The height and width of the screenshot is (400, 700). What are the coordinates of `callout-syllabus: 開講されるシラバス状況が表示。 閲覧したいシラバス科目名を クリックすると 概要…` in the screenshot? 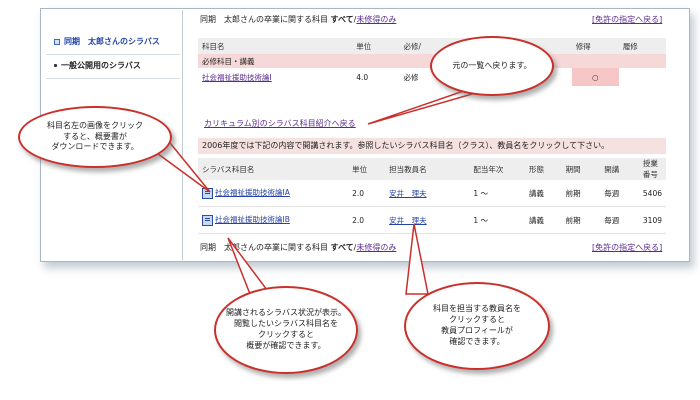 It's located at (286, 330).